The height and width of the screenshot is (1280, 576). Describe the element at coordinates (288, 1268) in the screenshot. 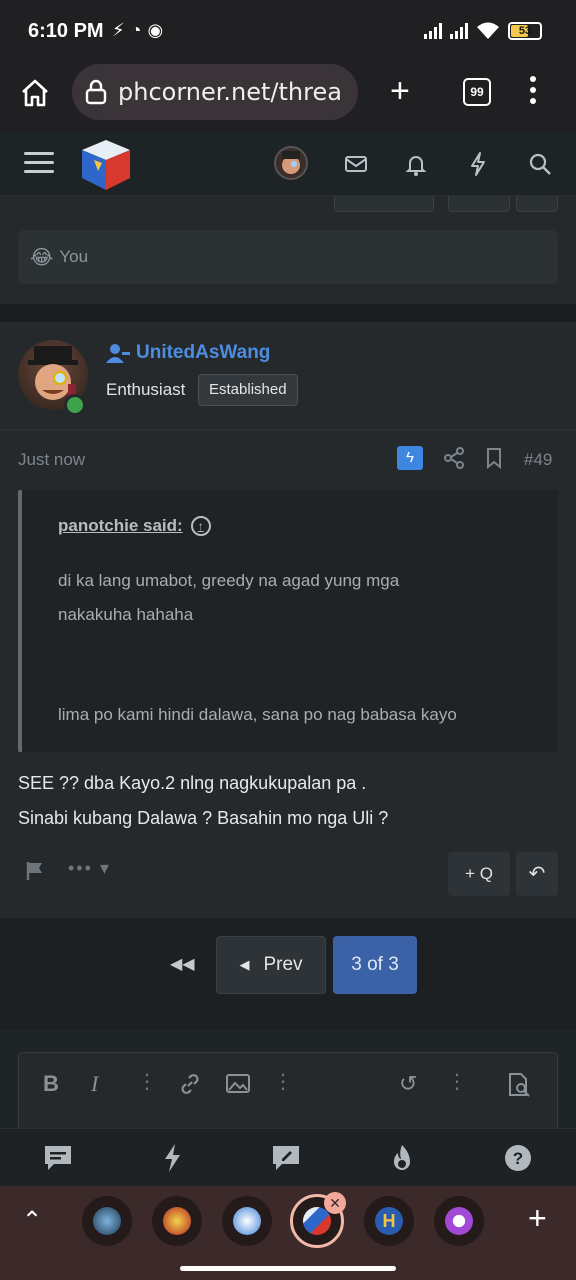

I see `gesture-bar` at that location.